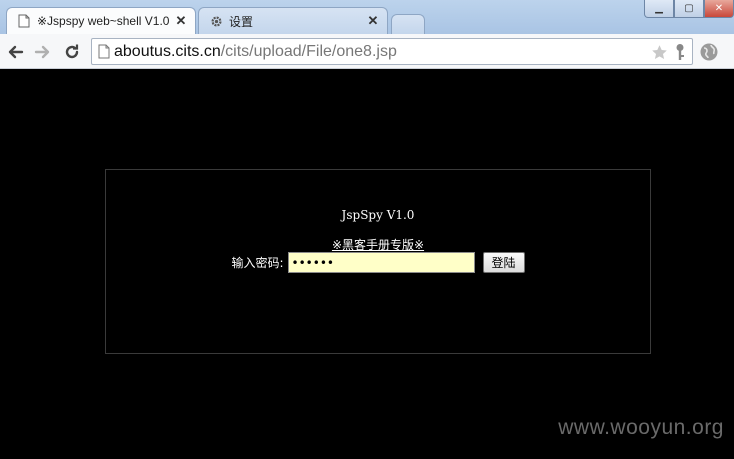 The width and height of the screenshot is (734, 459). What do you see at coordinates (293, 20) in the screenshot?
I see `tab-settings: 设置 ✕` at bounding box center [293, 20].